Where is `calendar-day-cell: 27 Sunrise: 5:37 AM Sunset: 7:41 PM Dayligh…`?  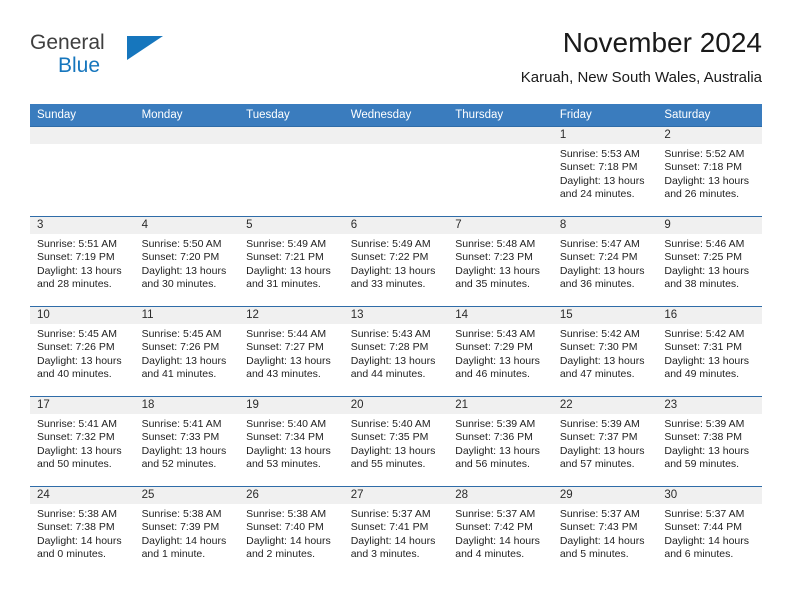 calendar-day-cell: 27 Sunrise: 5:37 AM Sunset: 7:41 PM Dayligh… is located at coordinates (396, 531).